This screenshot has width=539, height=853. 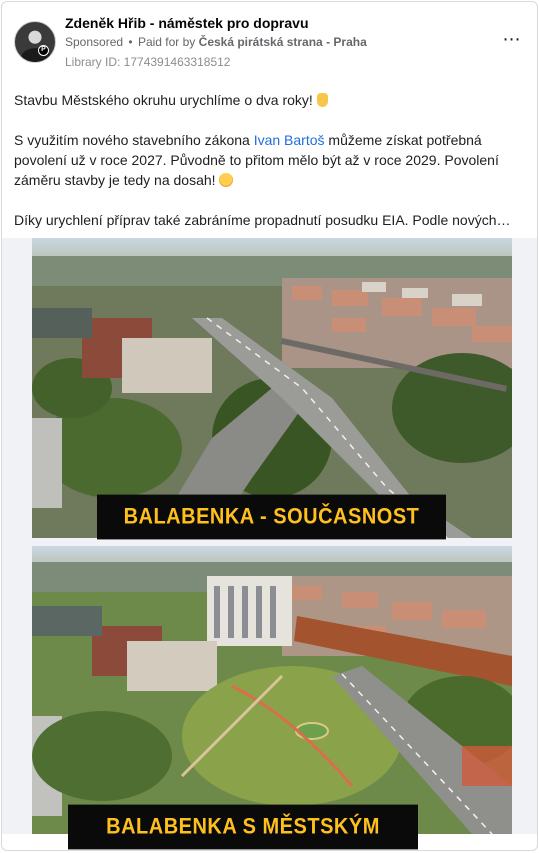 What do you see at coordinates (322, 100) in the screenshot?
I see `thumbs-up-emoji-icon` at bounding box center [322, 100].